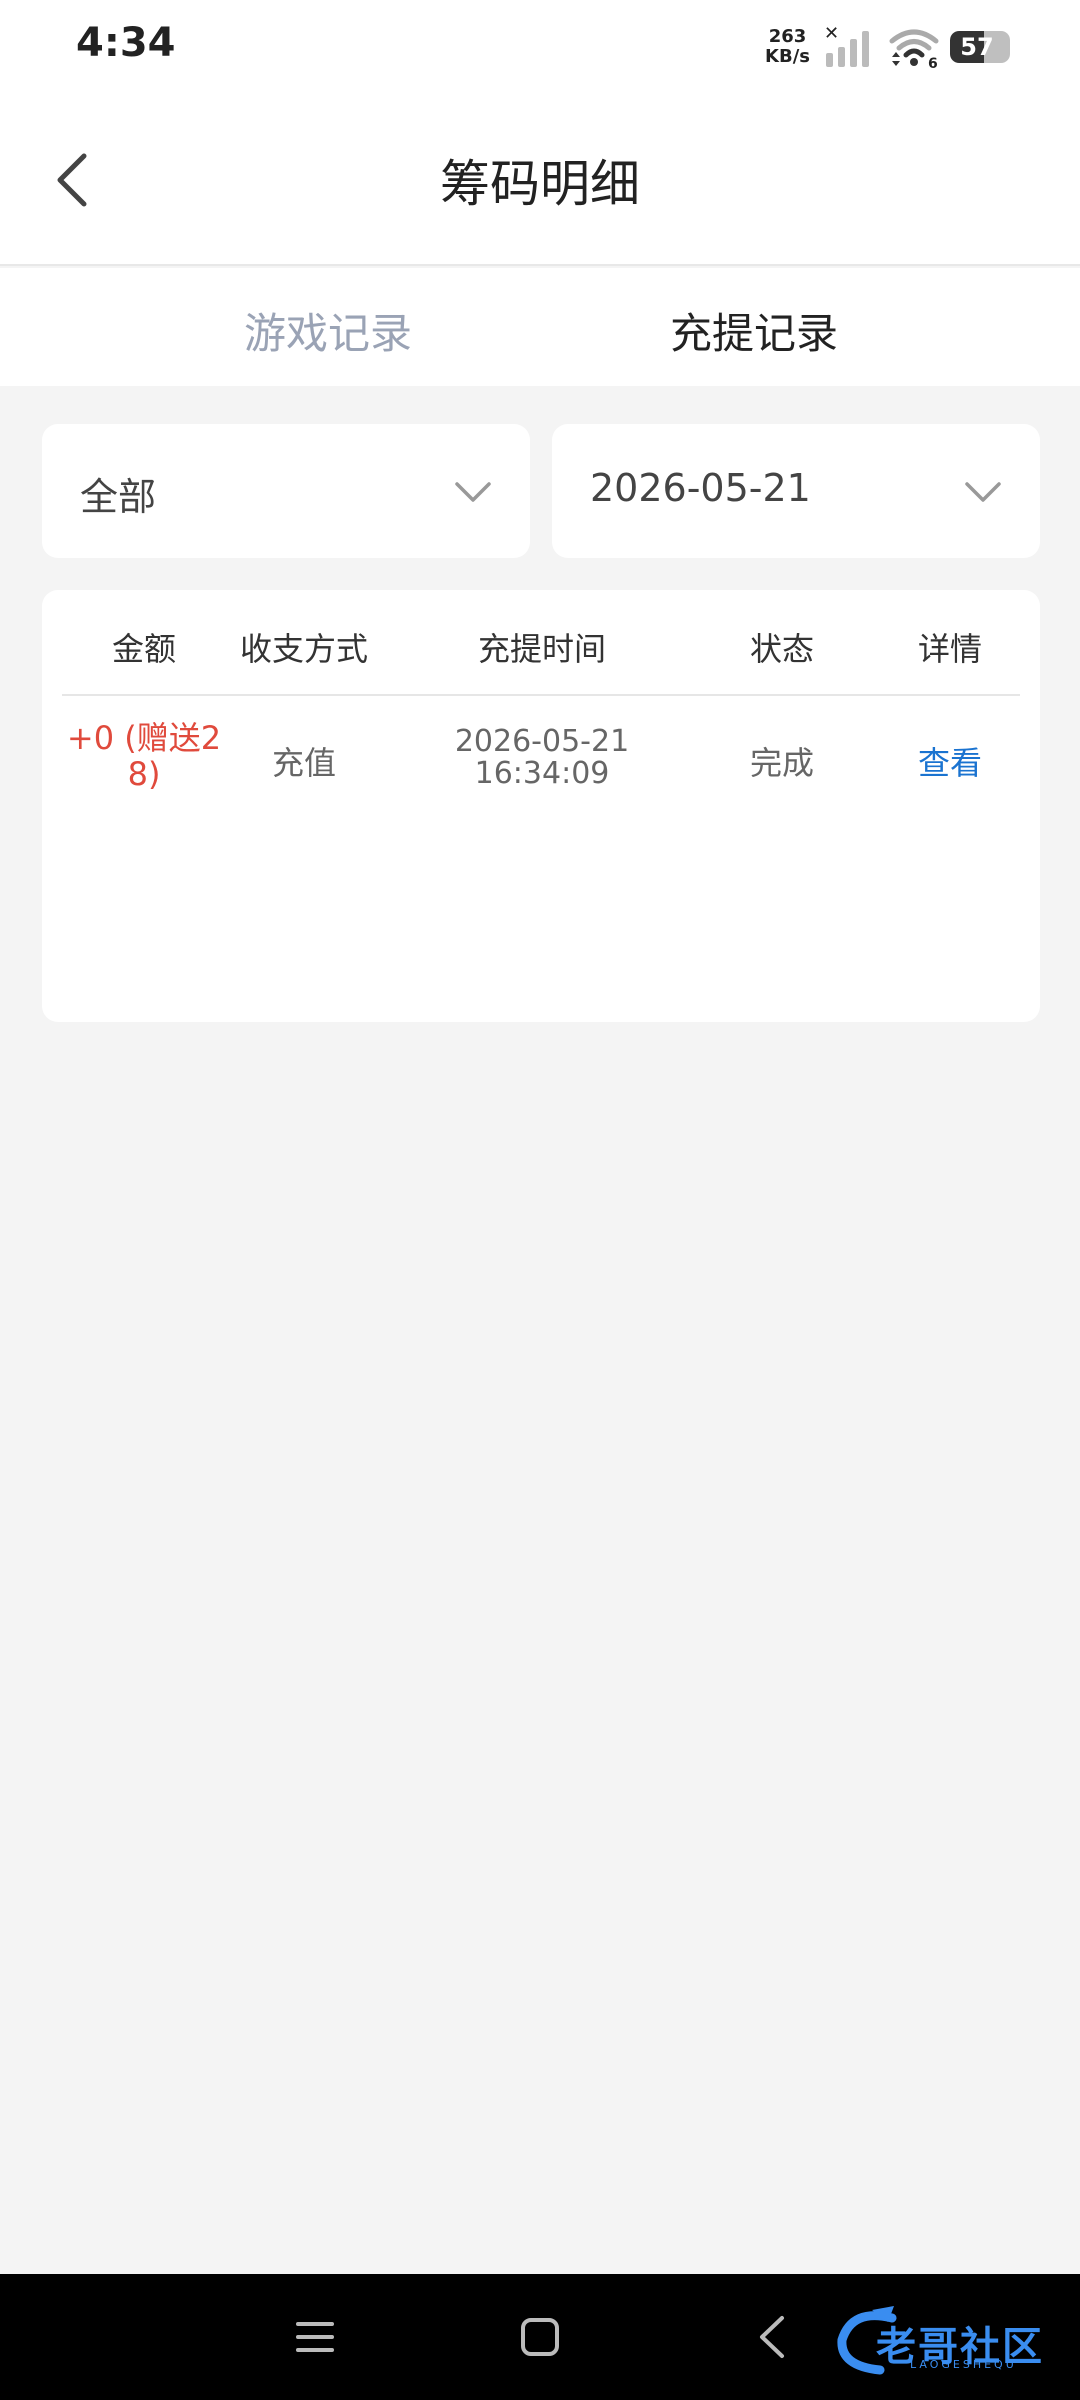 Image resolution: width=1080 pixels, height=2400 pixels. Describe the element at coordinates (540, 184) in the screenshot. I see `page-title: 筹码明细` at that location.